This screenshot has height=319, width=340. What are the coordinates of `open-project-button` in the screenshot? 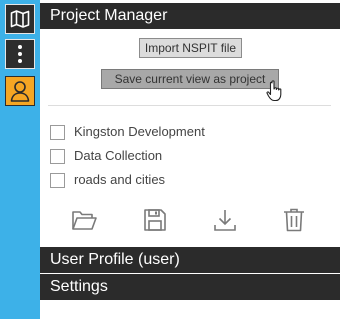 It's located at (84, 220).